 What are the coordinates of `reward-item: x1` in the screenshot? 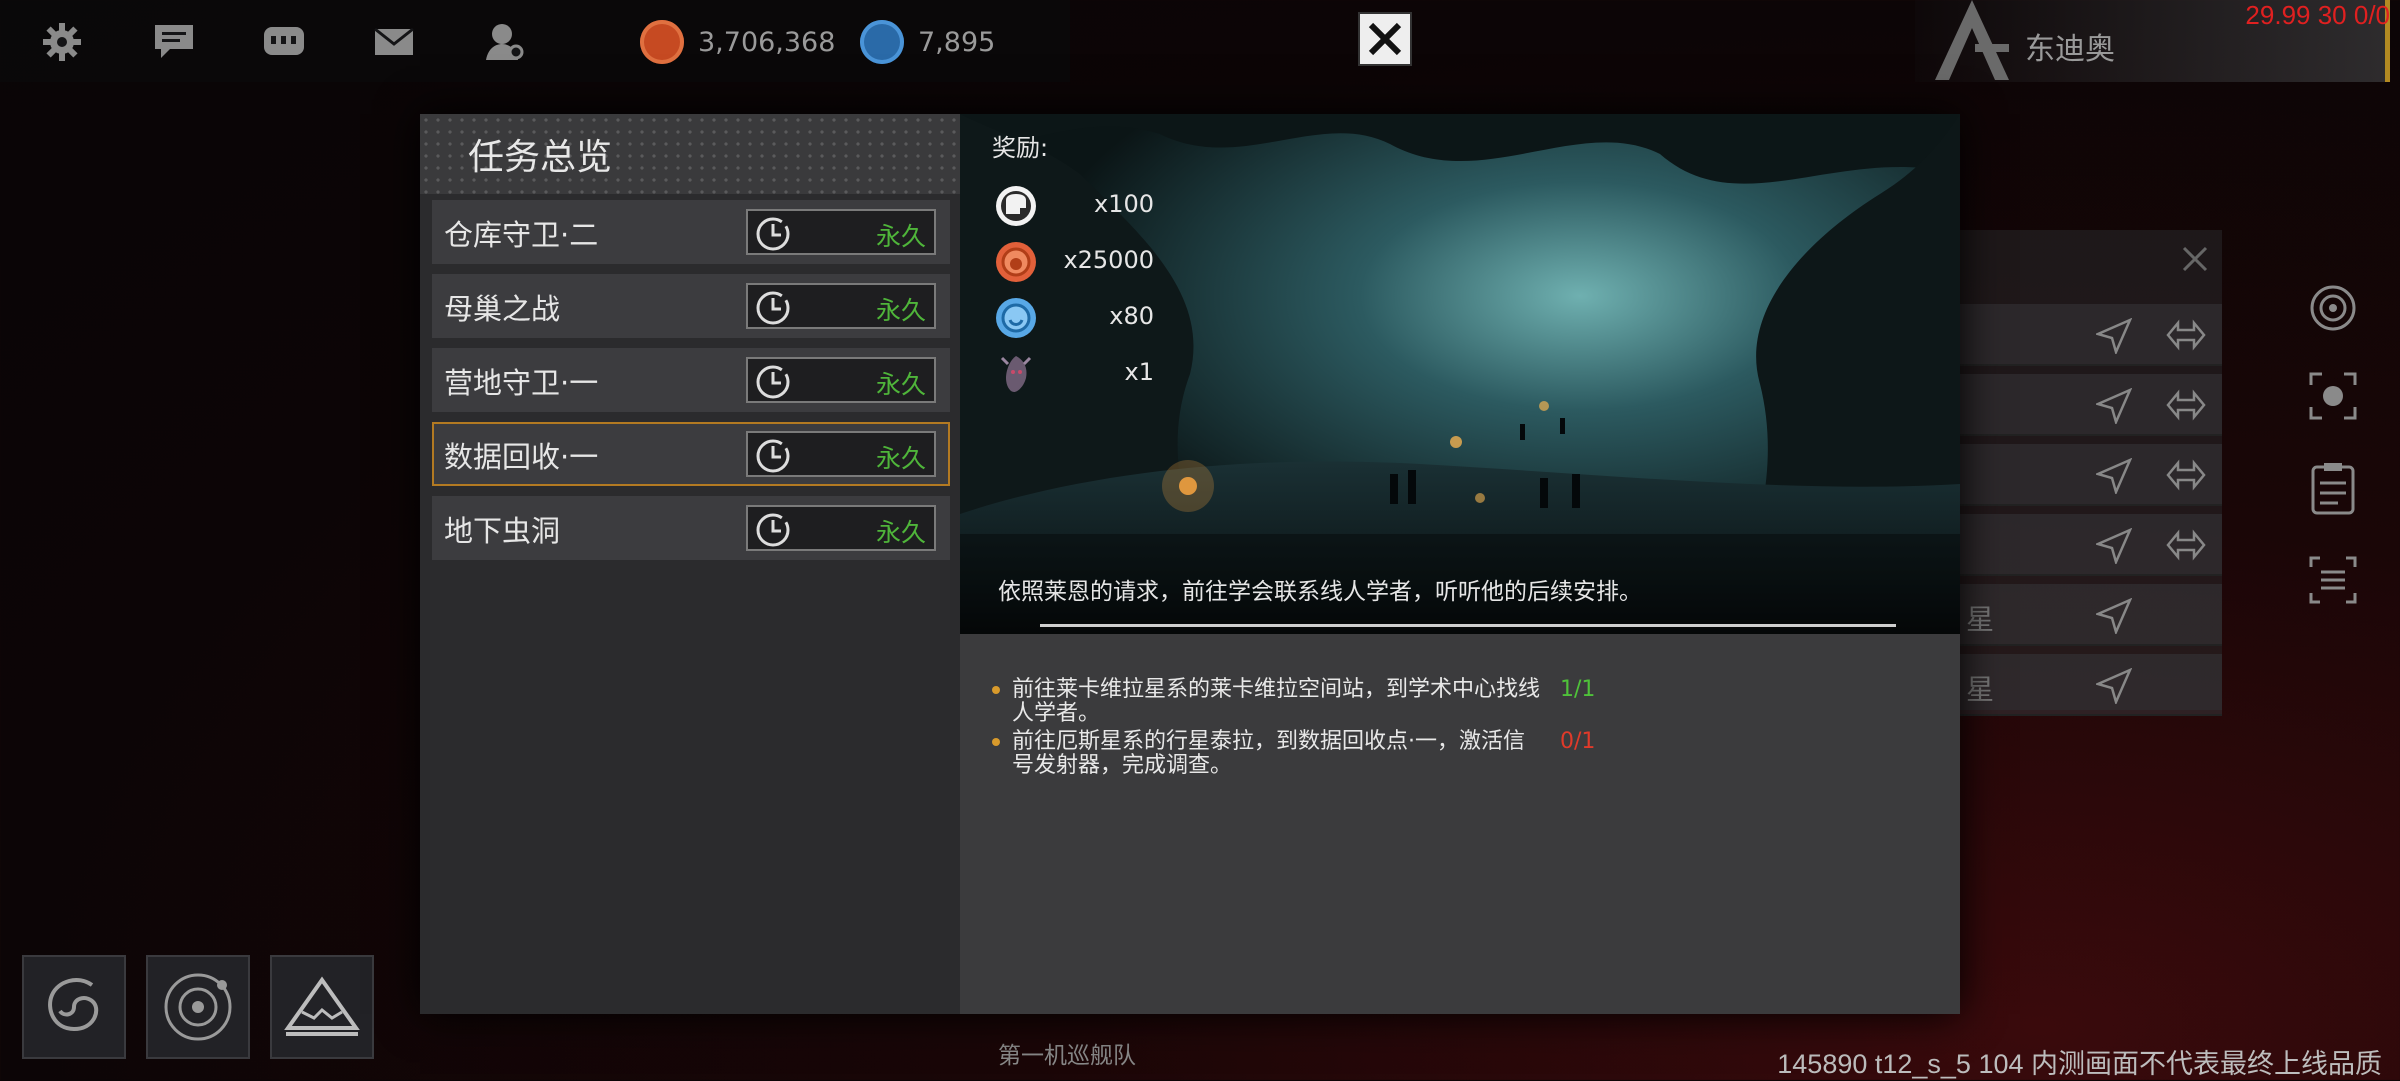 It's located at (1074, 374).